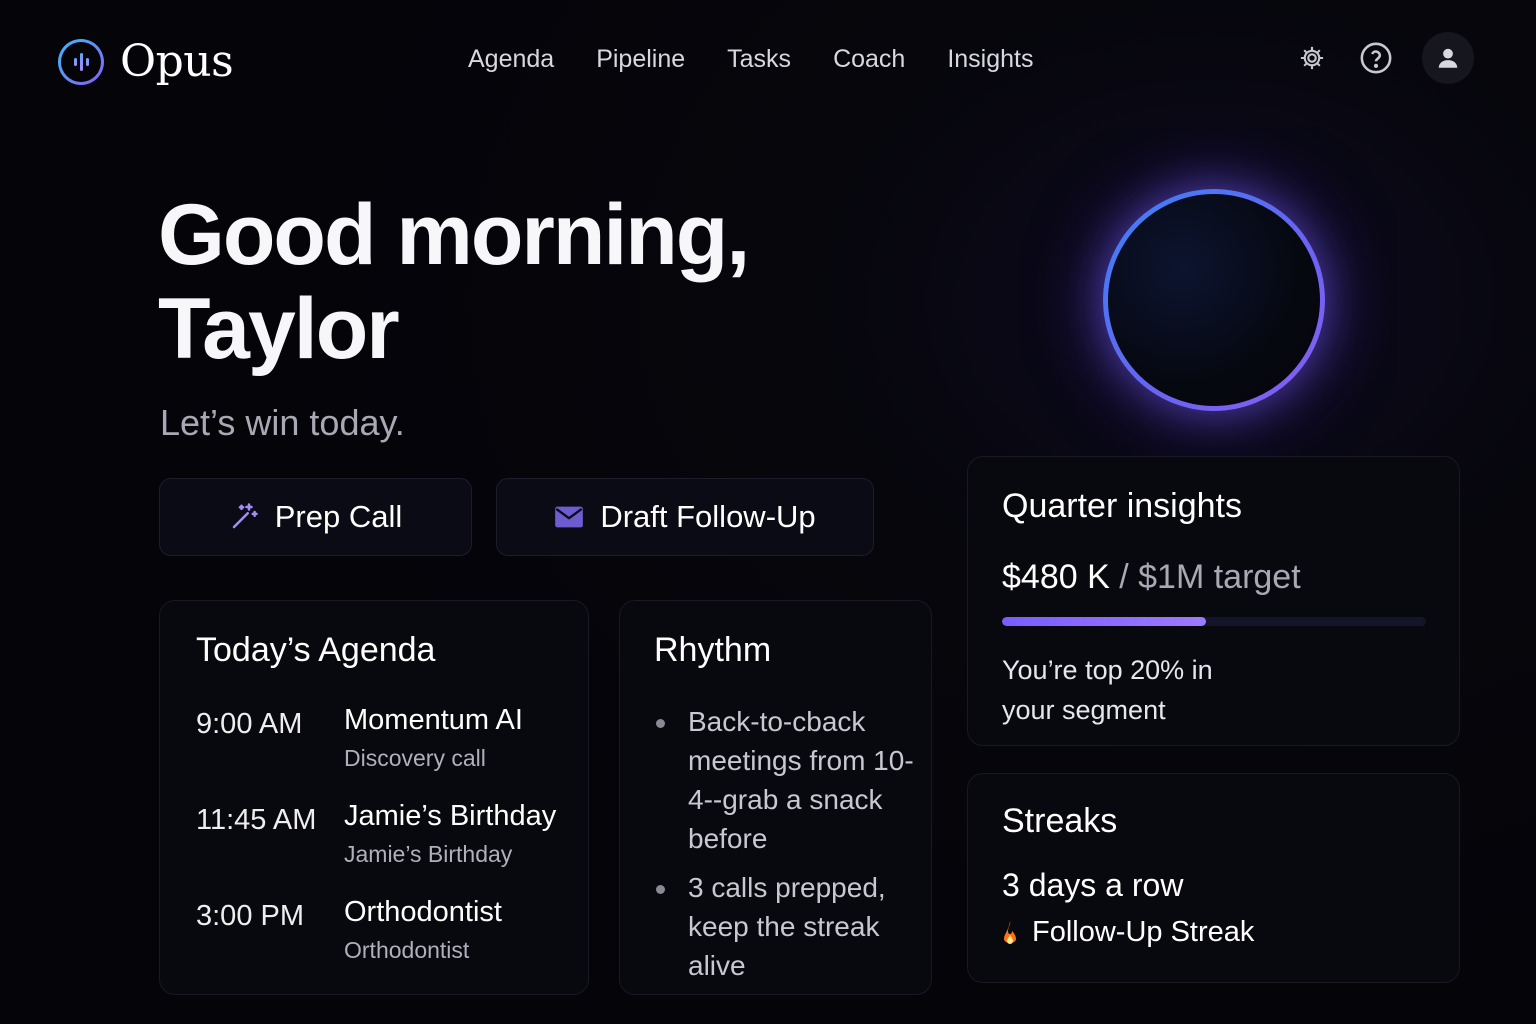 The height and width of the screenshot is (1024, 1536). What do you see at coordinates (407, 950) in the screenshot?
I see `agenda-item-subtitle: Orthodontist` at bounding box center [407, 950].